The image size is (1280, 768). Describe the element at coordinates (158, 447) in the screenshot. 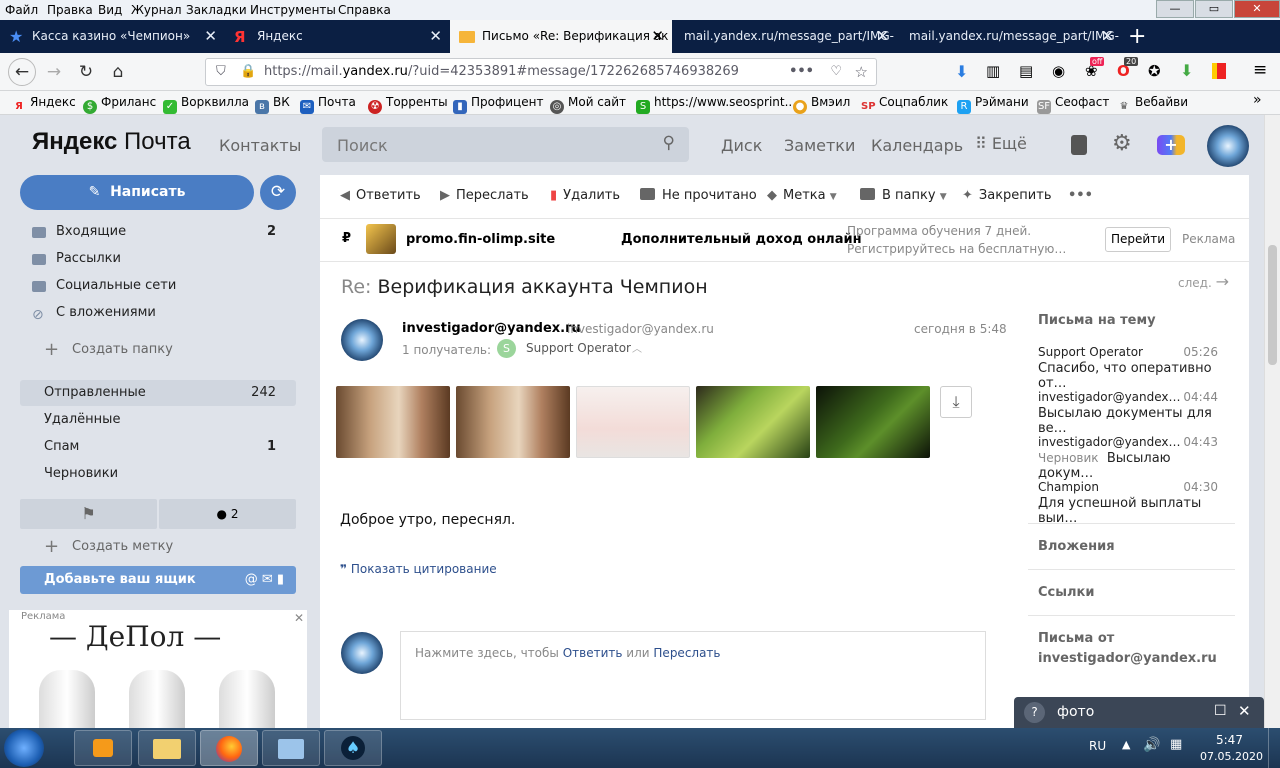

I see `folder-spam: Спам 1` at that location.